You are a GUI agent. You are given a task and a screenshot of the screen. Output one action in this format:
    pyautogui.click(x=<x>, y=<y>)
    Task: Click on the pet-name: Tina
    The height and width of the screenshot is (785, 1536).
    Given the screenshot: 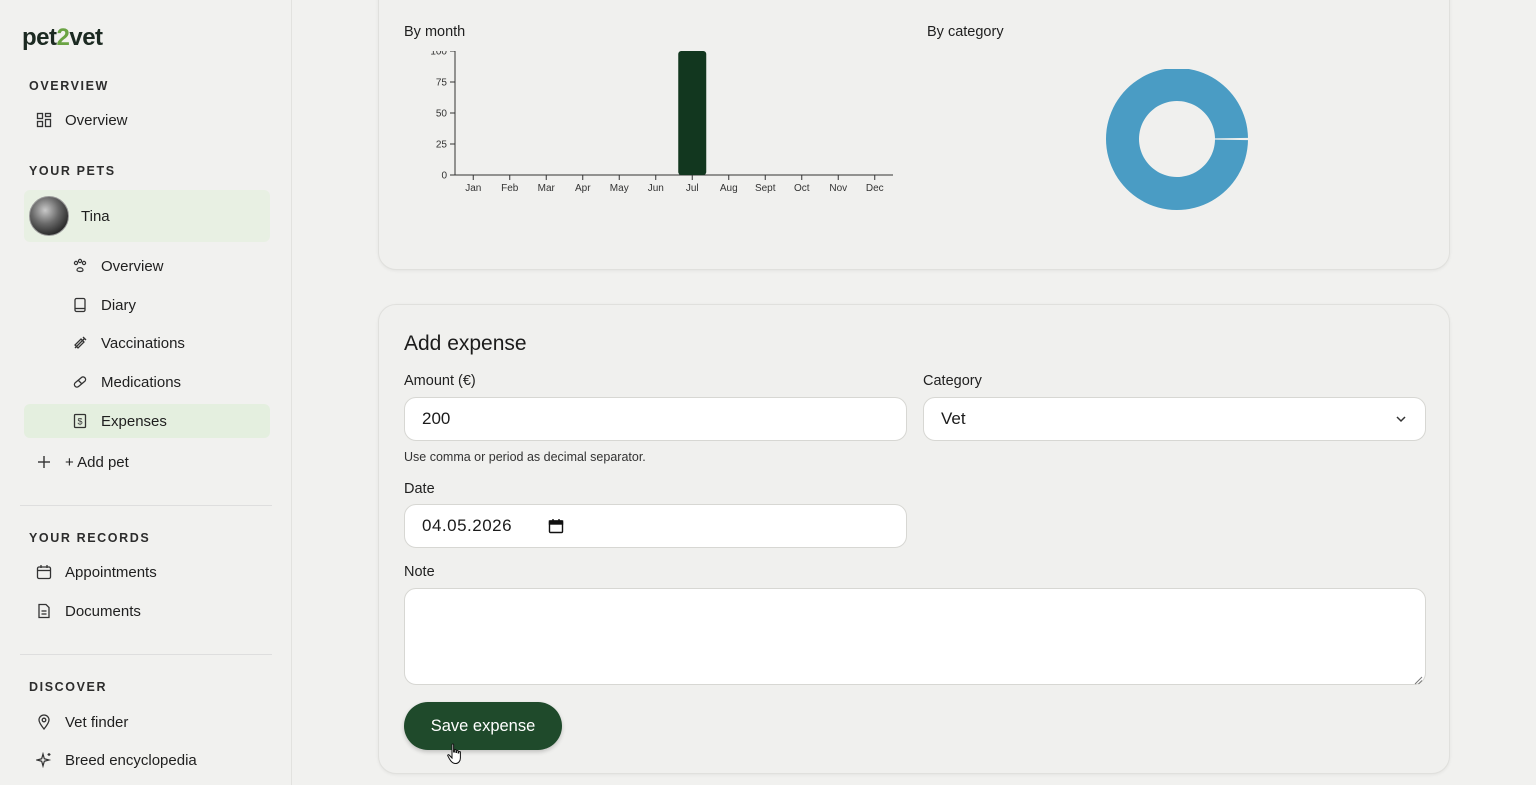 What is the action you would take?
    pyautogui.click(x=95, y=216)
    